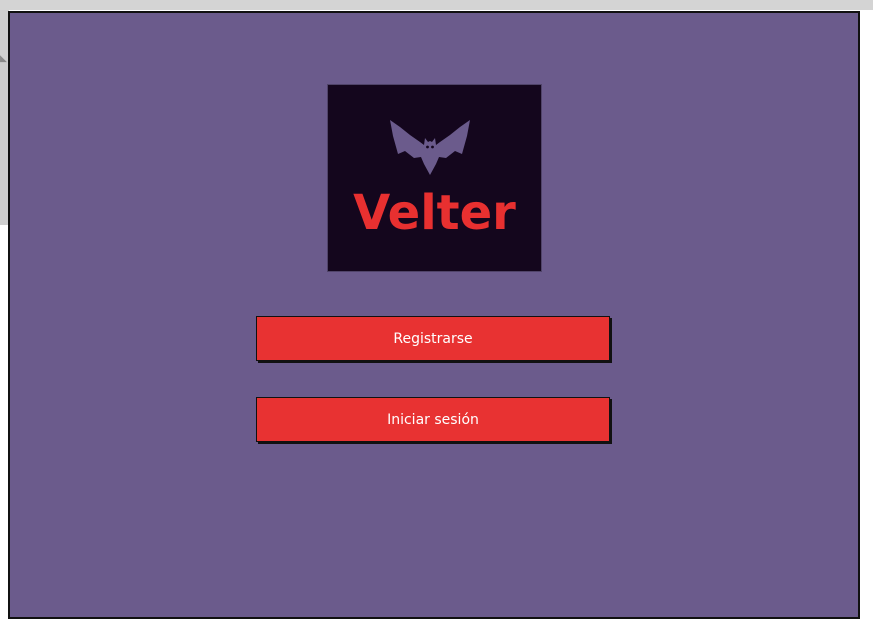 This screenshot has width=873, height=631. I want to click on resize-handle-icon: ◣, so click(3, 59).